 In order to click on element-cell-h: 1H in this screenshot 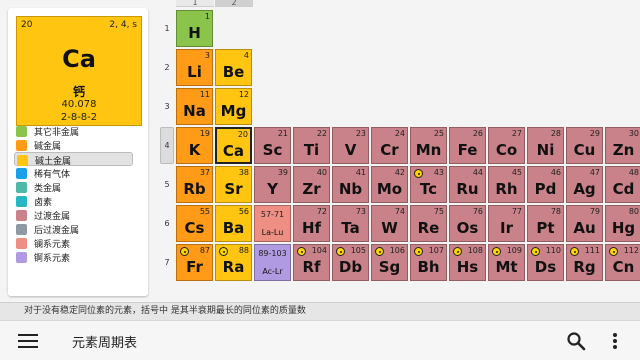, I will do `click(194, 28)`.